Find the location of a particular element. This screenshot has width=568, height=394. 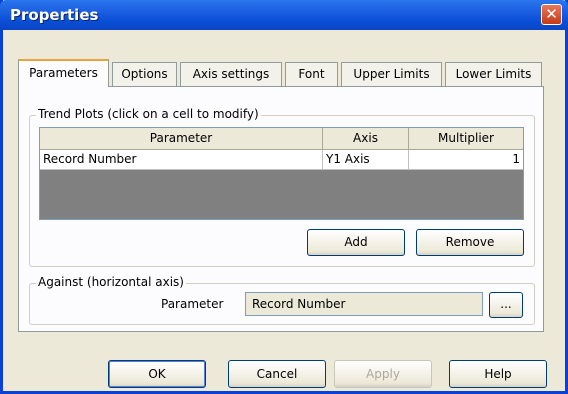

window-title: Properties is located at coordinates (54, 15).